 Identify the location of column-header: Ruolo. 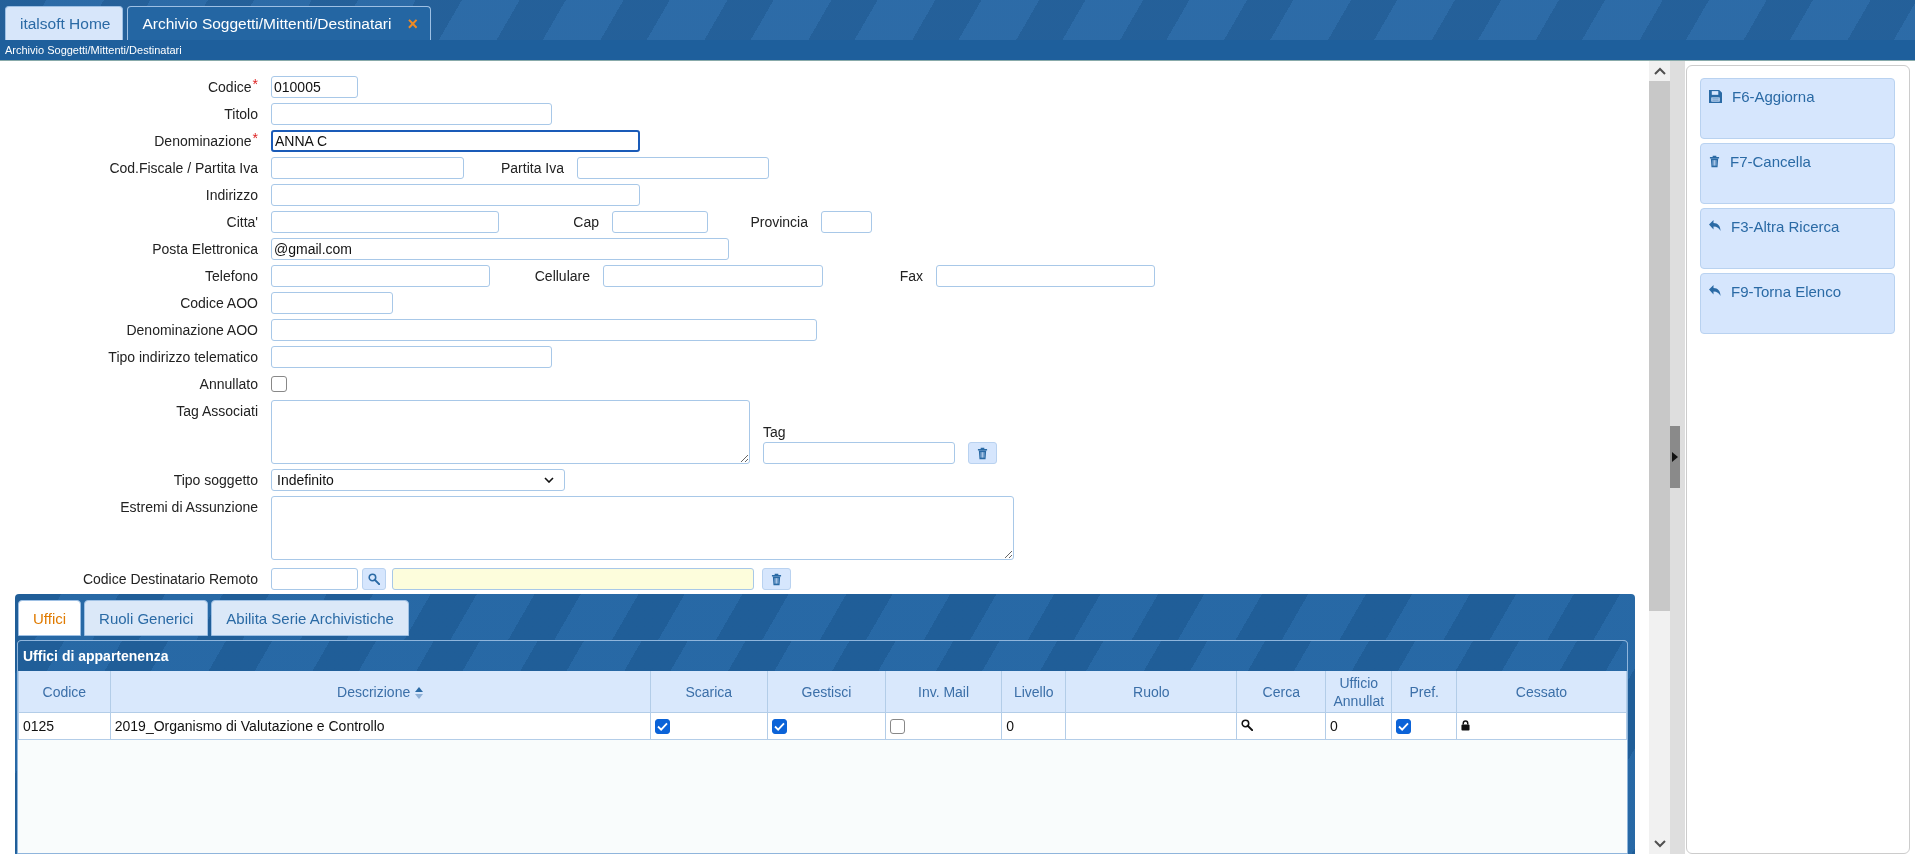
(1151, 692).